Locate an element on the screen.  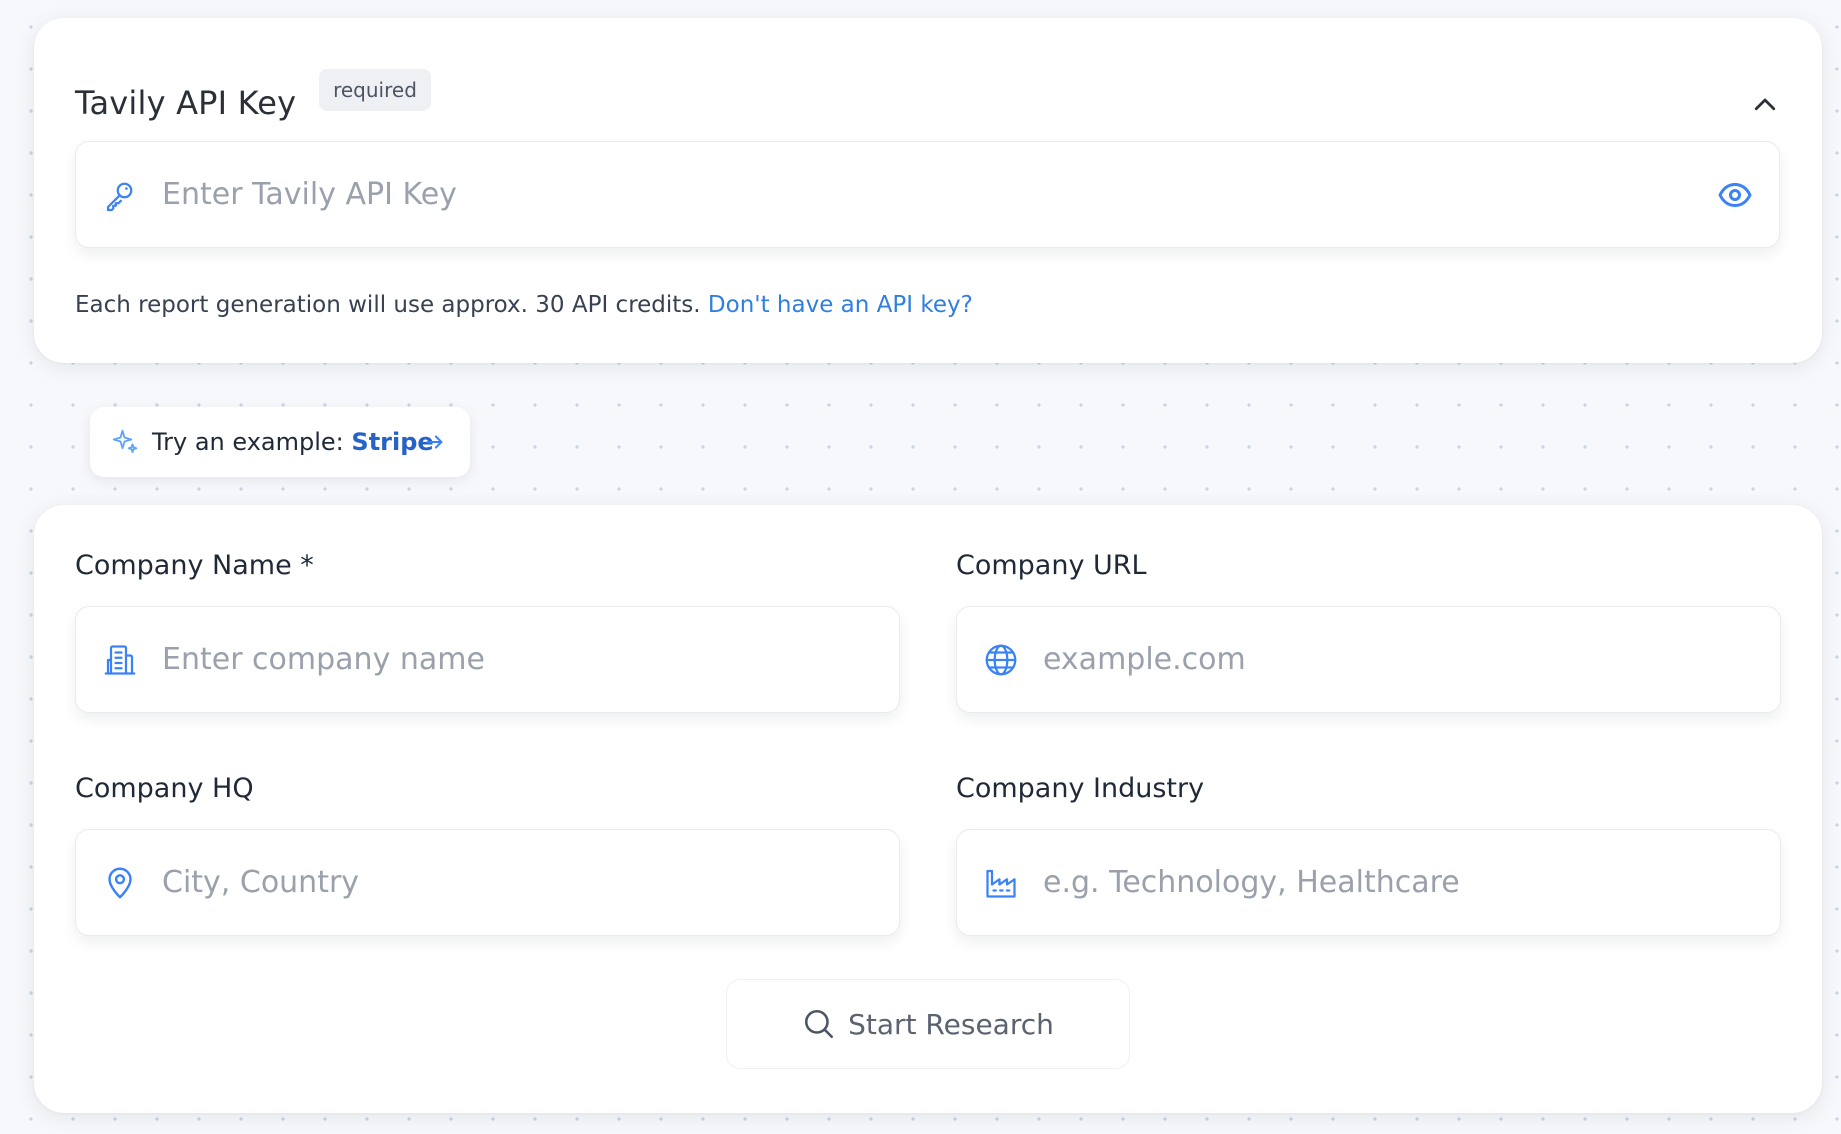
company-industry-input is located at coordinates (1370, 882).